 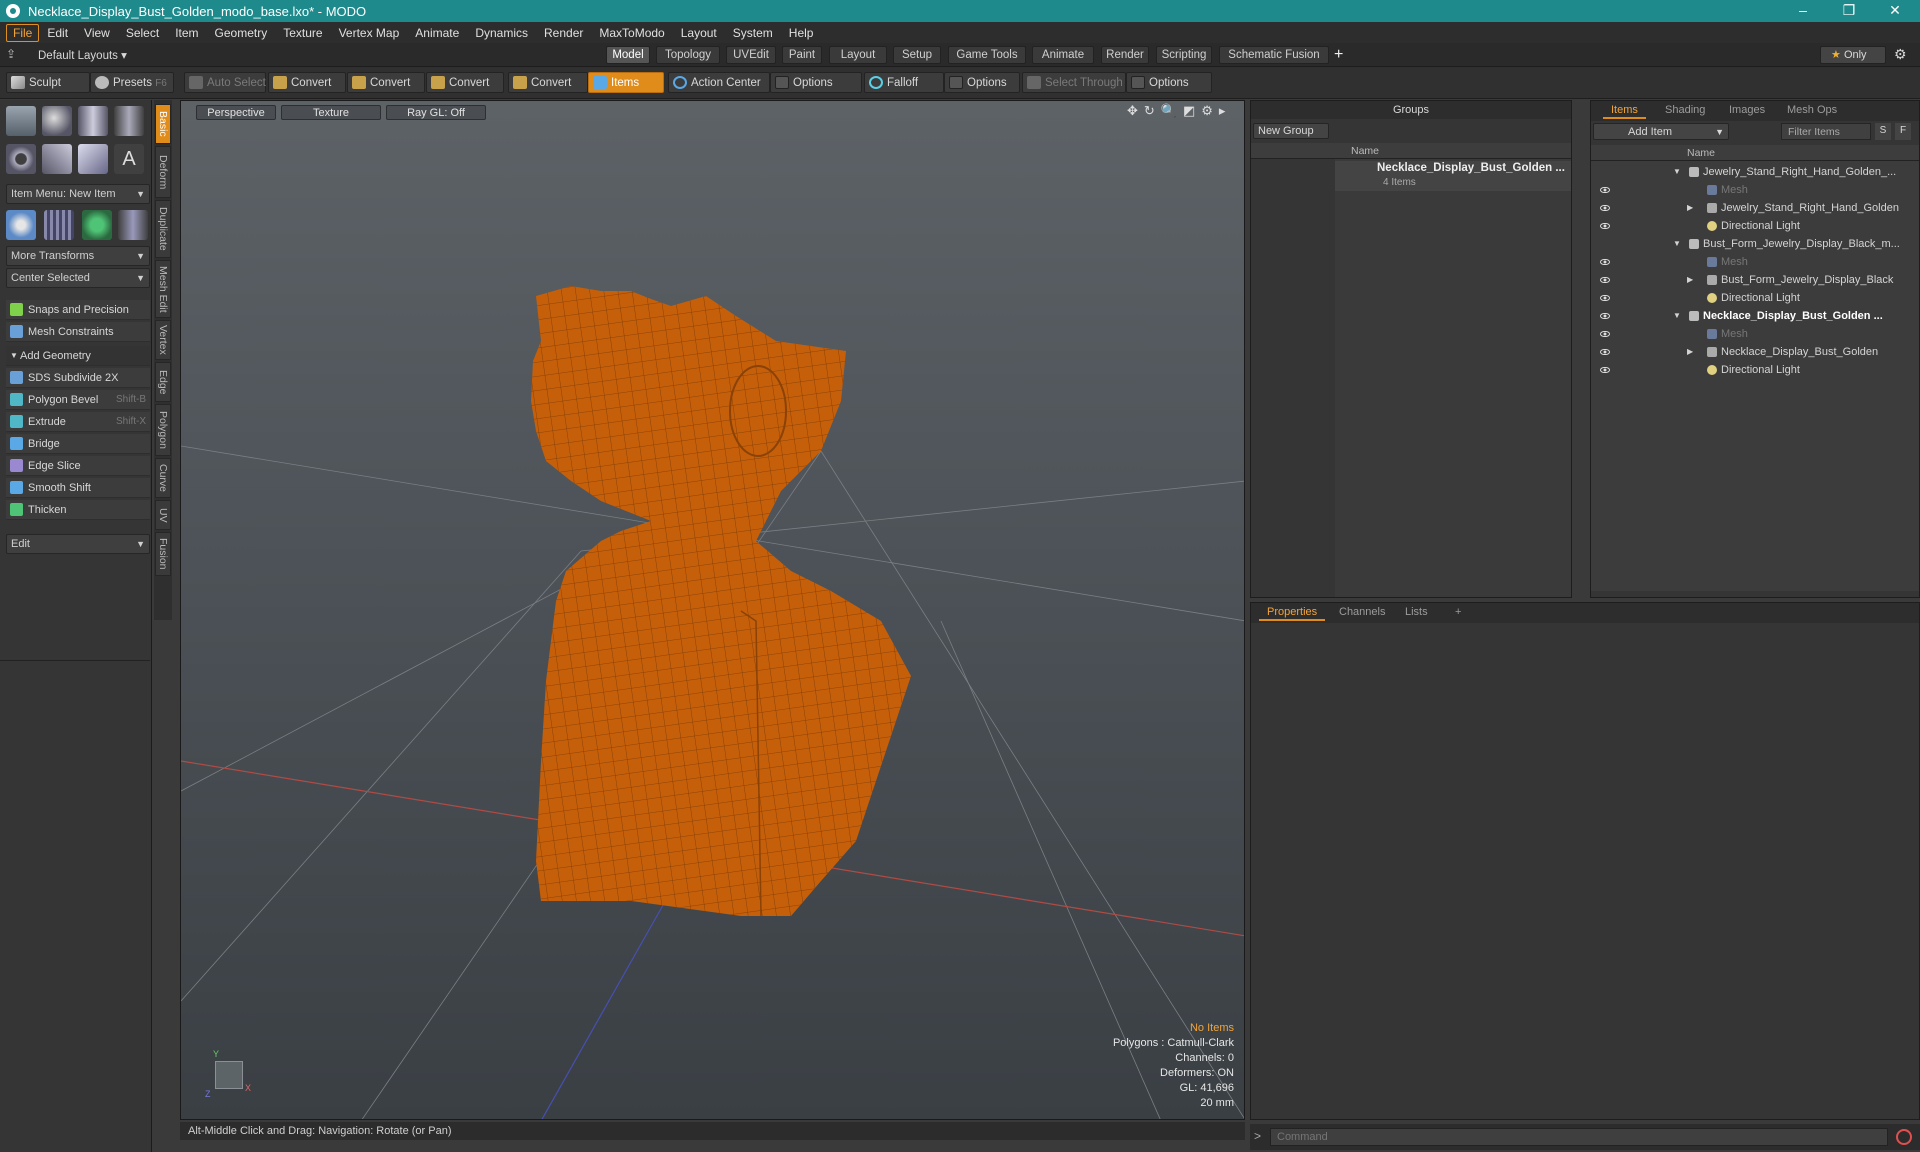 What do you see at coordinates (1853, 55) in the screenshot?
I see `only-toggle: ★ Only` at bounding box center [1853, 55].